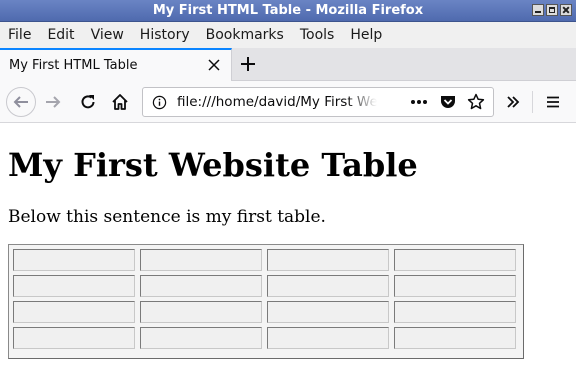 The image size is (576, 366). What do you see at coordinates (538, 10) in the screenshot?
I see `minimize-button` at bounding box center [538, 10].